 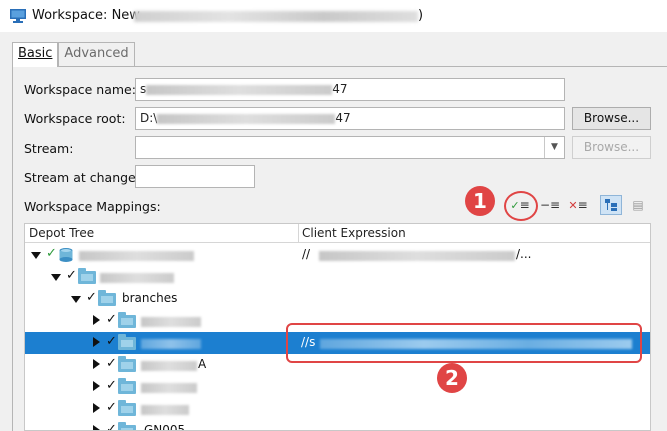 What do you see at coordinates (80, 89) in the screenshot?
I see `workspace-name-label: Workspace name:` at bounding box center [80, 89].